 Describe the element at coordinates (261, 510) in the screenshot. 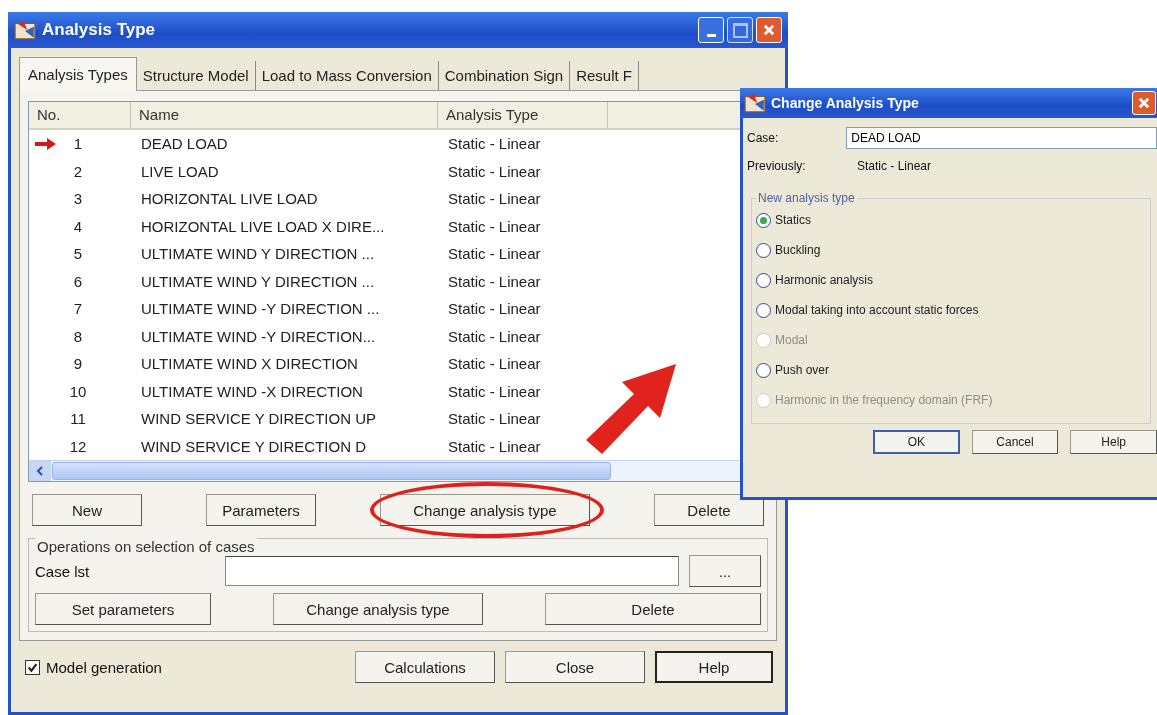

I see `button: Parameters` at that location.